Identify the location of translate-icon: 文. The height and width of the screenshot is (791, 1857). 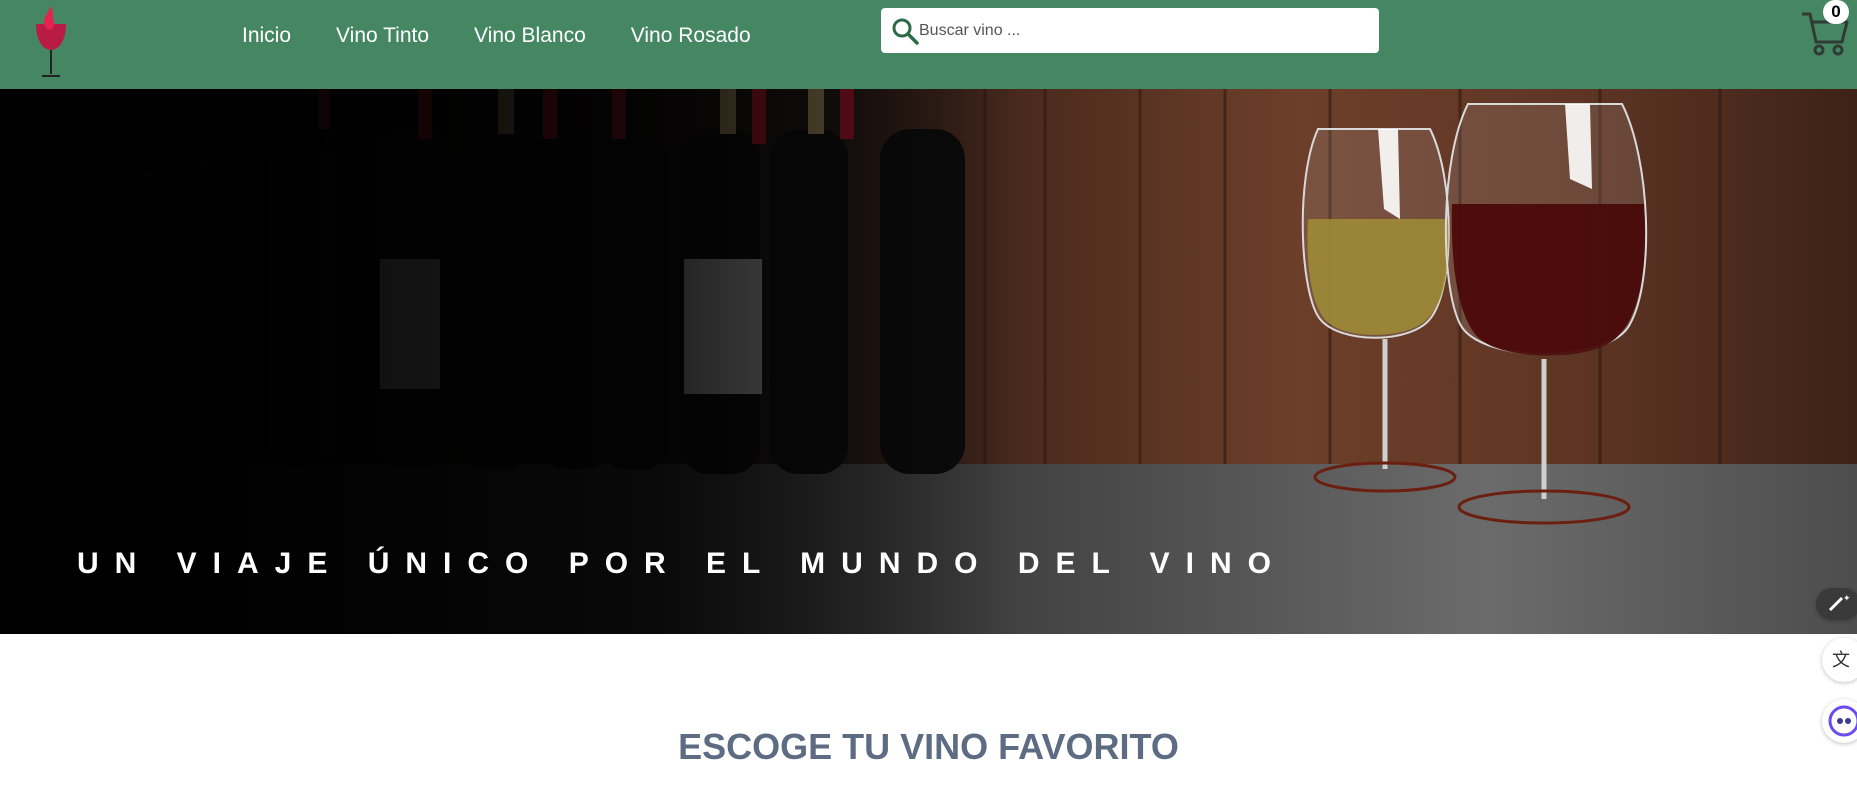
(1839, 660).